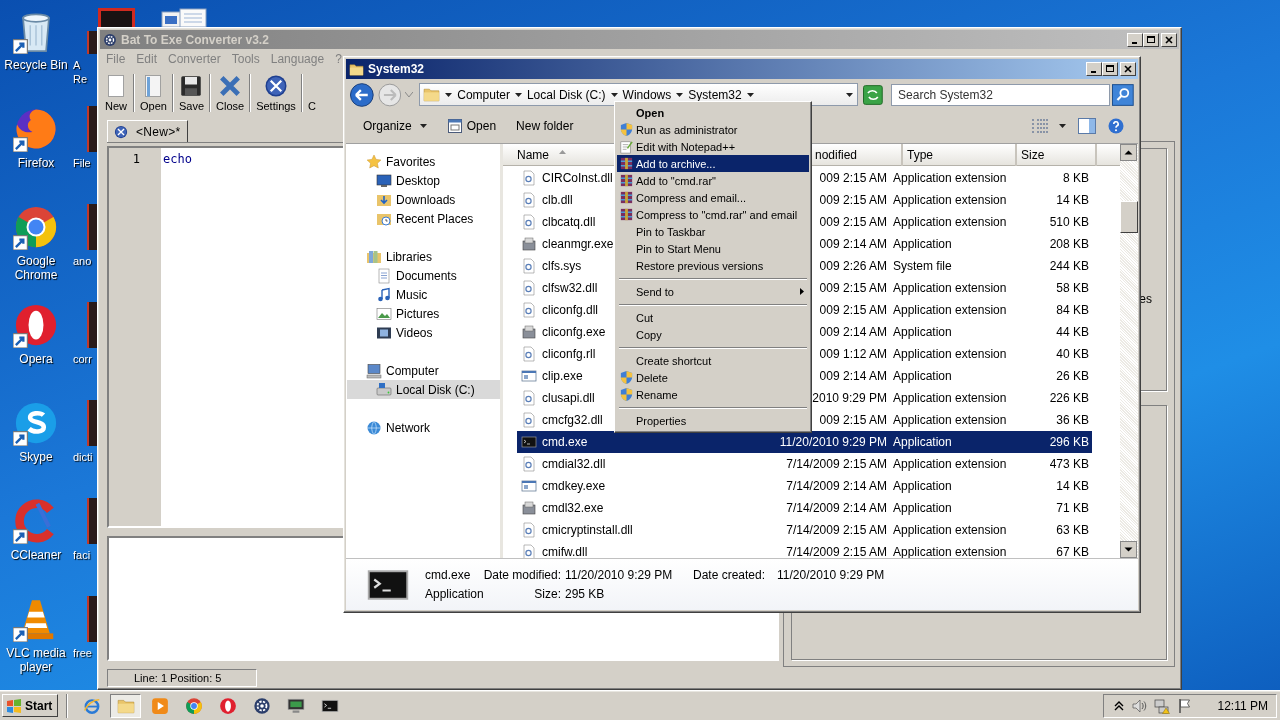 Image resolution: width=1280 pixels, height=720 pixels. I want to click on desktop-icon-label: corr, so click(84, 359).